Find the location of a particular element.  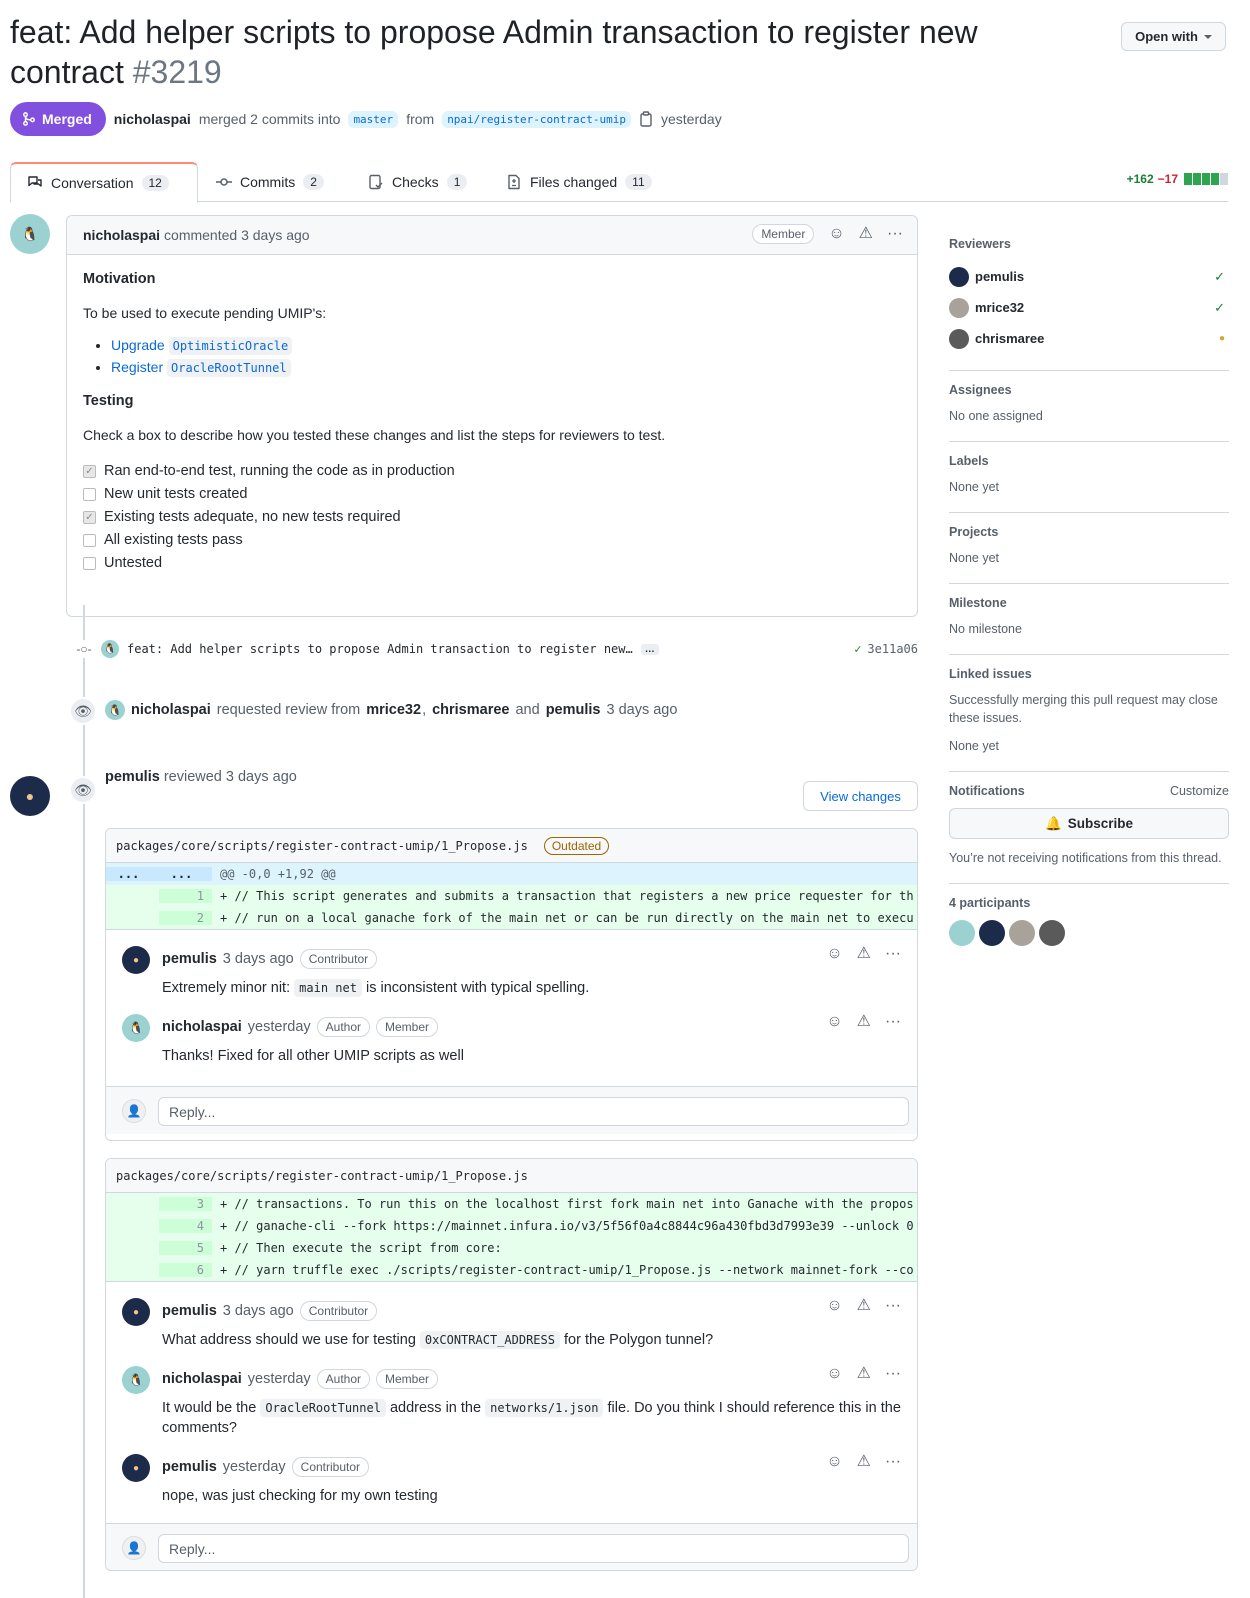

link-register: Register is located at coordinates (137, 367).